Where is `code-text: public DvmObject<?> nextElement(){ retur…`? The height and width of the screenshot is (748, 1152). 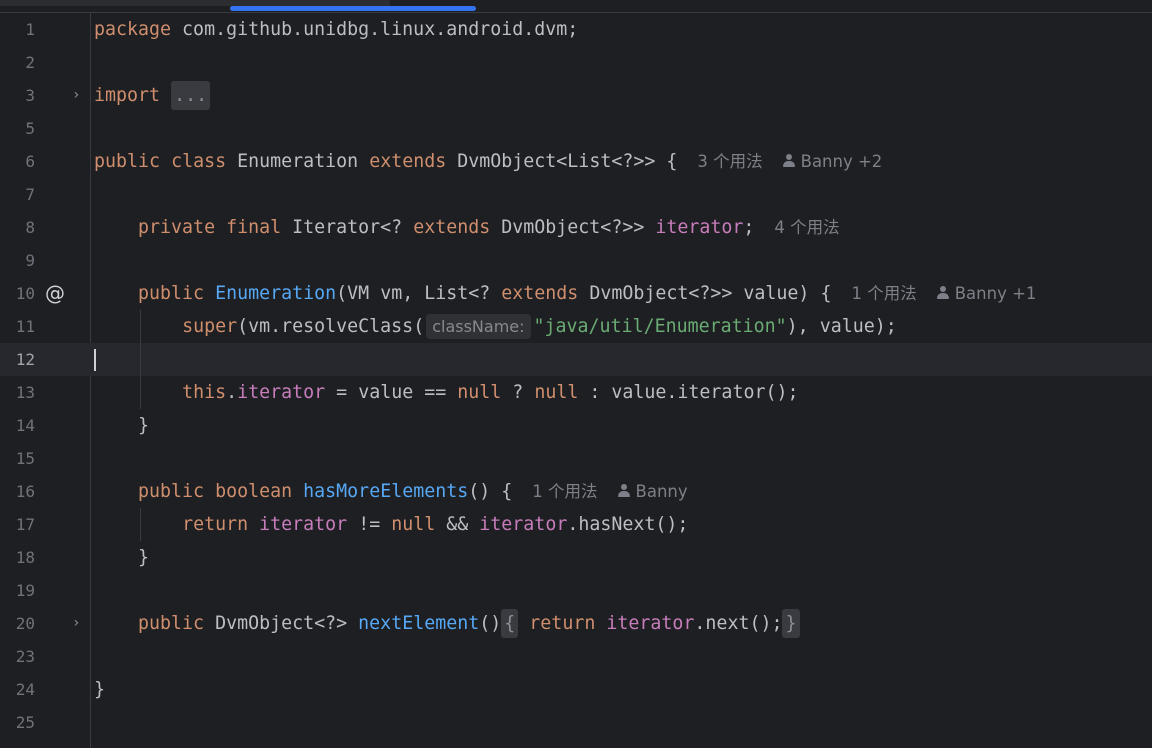 code-text: public DvmObject<?> nextElement(){ retur… is located at coordinates (447, 623).